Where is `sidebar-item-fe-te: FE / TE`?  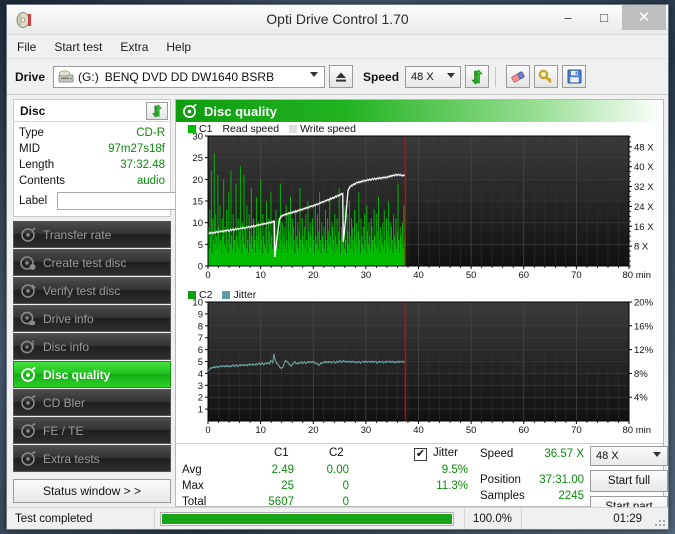
sidebar-item-fe-te: FE / TE is located at coordinates (92, 430).